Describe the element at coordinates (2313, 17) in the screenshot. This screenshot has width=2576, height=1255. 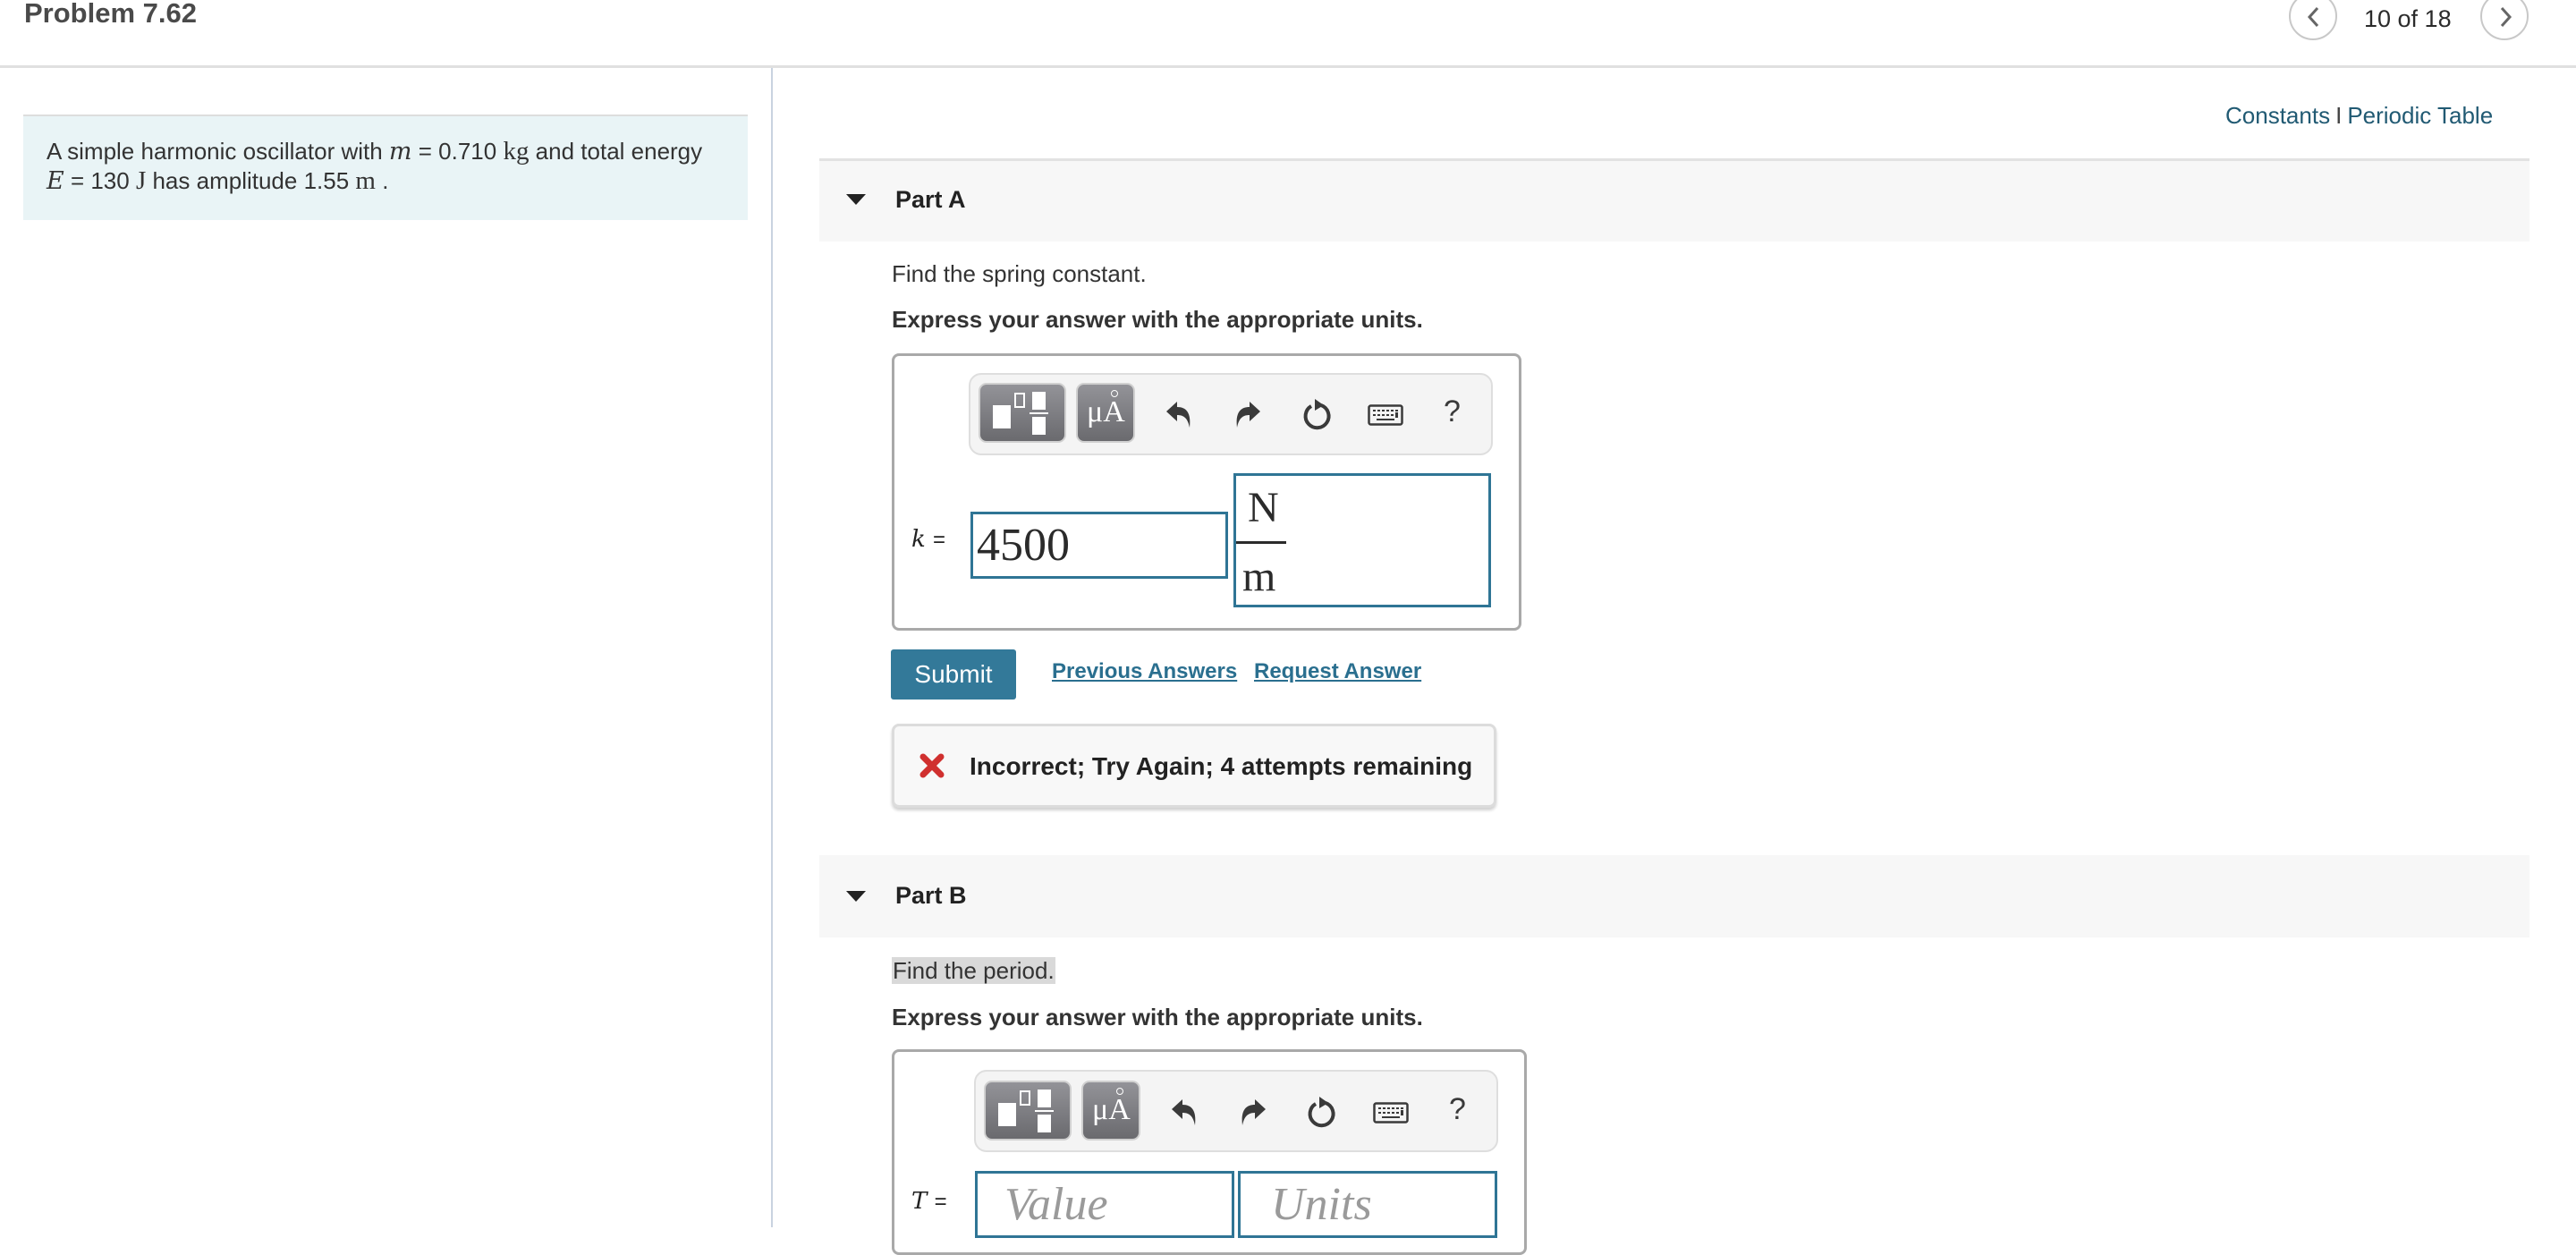
I see `chevron-left-icon` at that location.